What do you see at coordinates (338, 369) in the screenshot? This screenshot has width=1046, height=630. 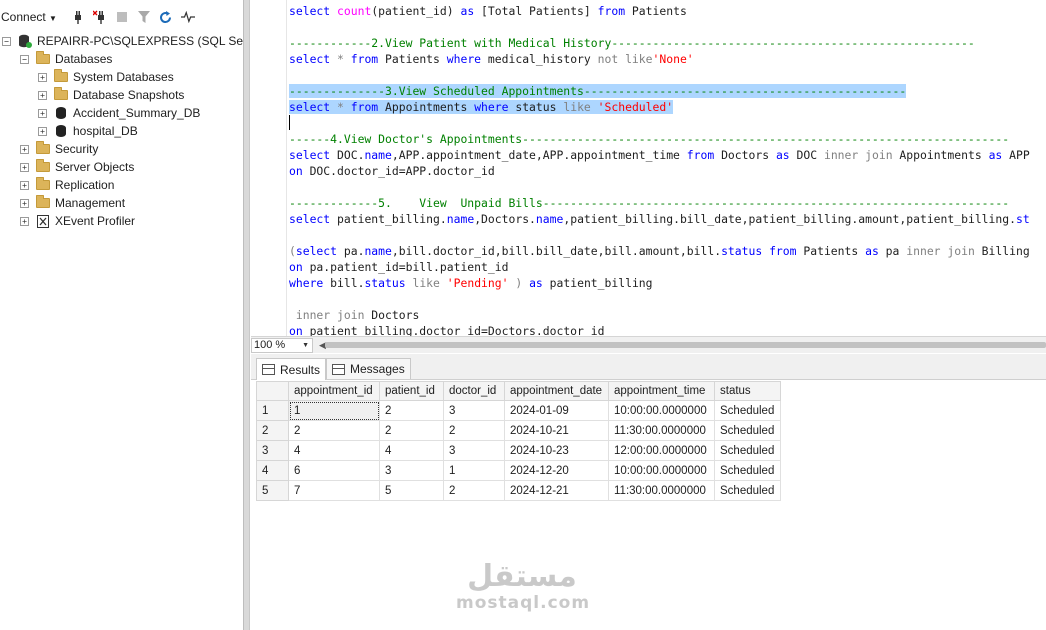 I see `messages-icon` at bounding box center [338, 369].